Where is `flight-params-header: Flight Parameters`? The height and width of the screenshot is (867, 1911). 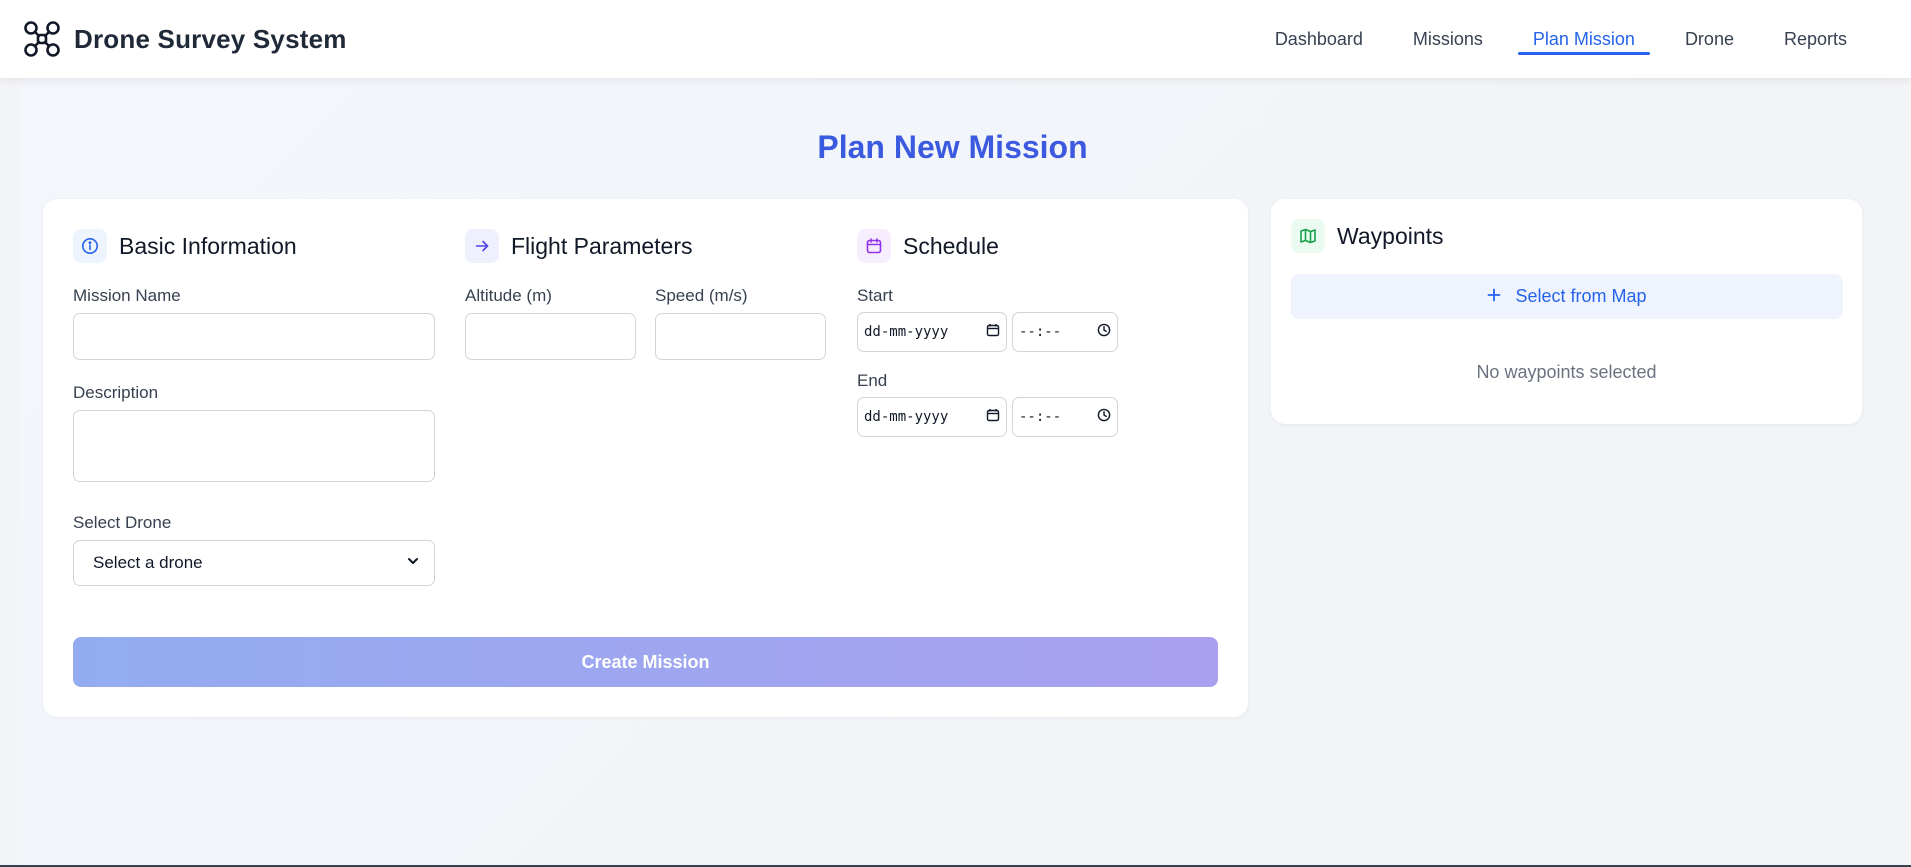 flight-params-header: Flight Parameters is located at coordinates (579, 246).